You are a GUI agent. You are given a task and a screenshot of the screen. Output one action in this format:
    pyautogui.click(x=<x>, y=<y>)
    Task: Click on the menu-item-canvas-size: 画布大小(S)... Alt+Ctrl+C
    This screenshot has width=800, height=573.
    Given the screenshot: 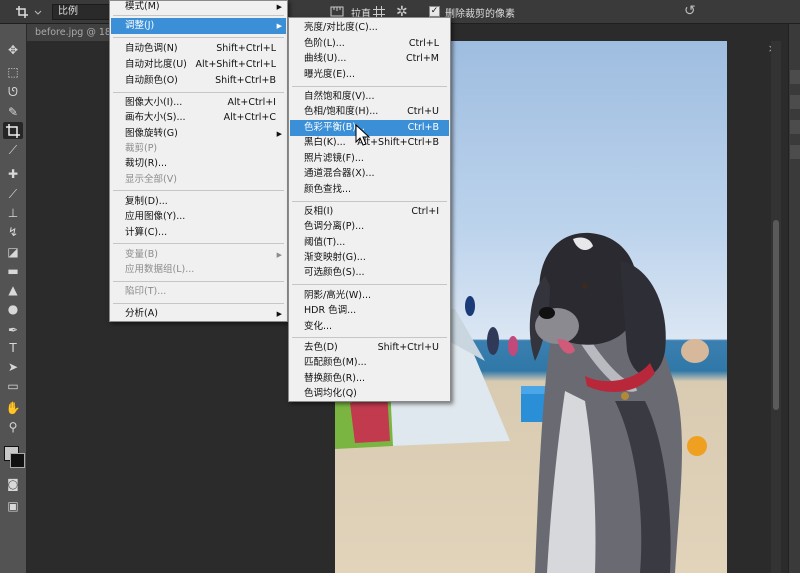 What is the action you would take?
    pyautogui.click(x=198, y=118)
    